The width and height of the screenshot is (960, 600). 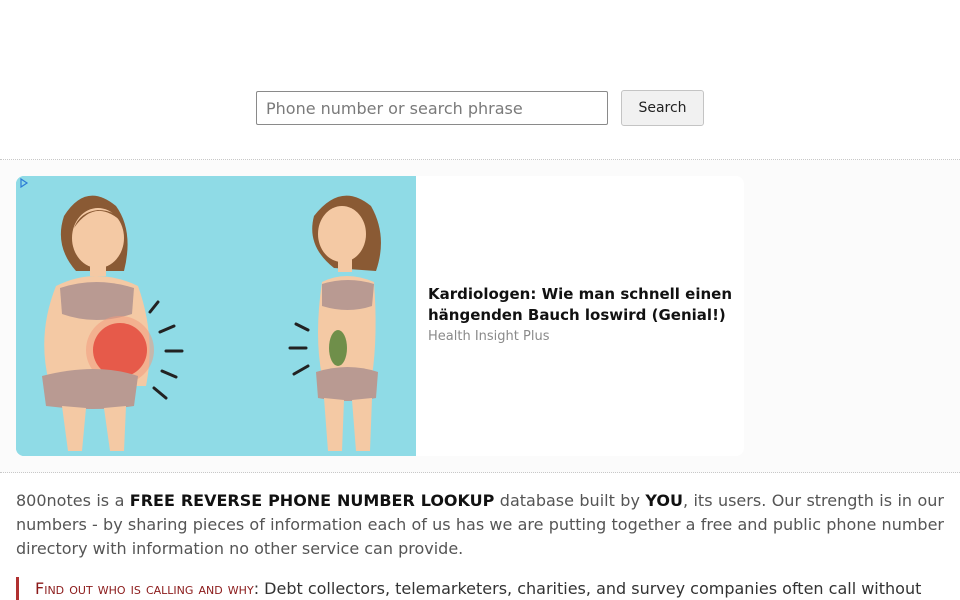 I want to click on ad-source: Health Insight Plus, so click(x=489, y=336).